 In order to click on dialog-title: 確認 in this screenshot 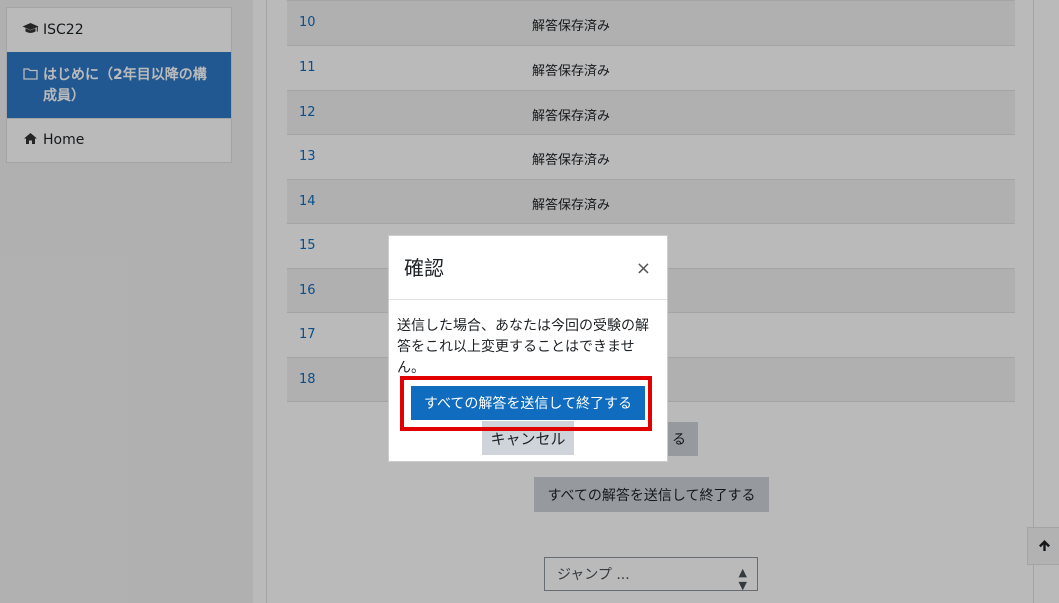, I will do `click(424, 268)`.